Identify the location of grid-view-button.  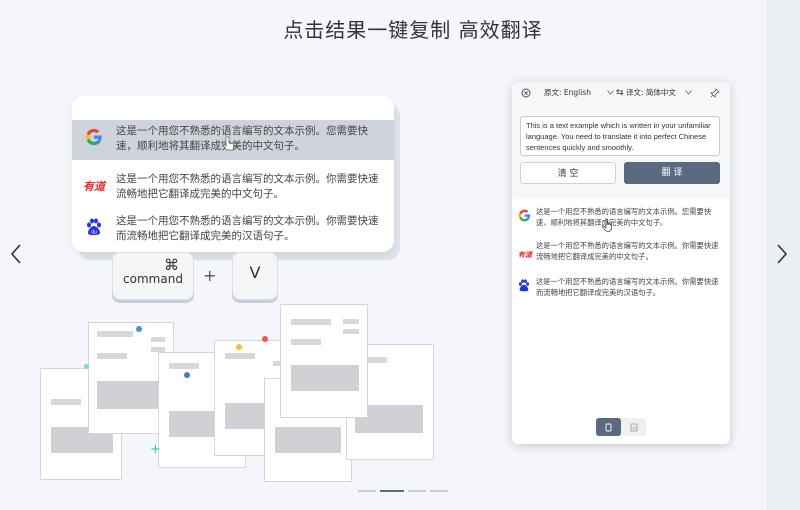
(633, 427).